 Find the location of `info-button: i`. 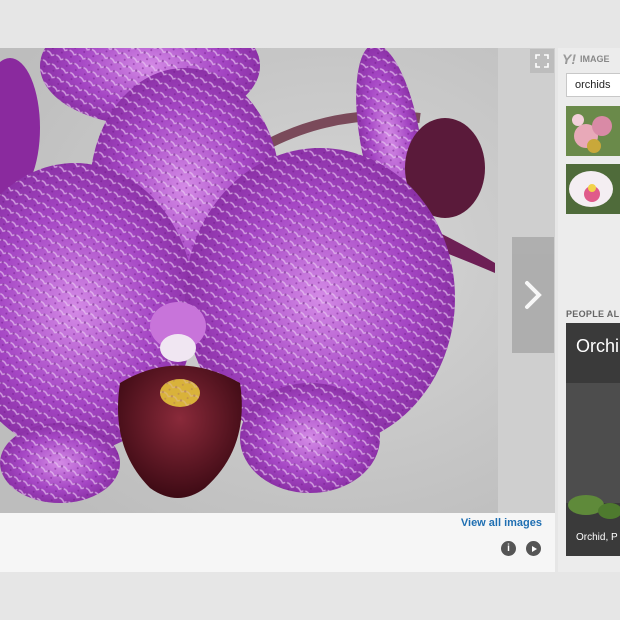

info-button: i is located at coordinates (508, 548).